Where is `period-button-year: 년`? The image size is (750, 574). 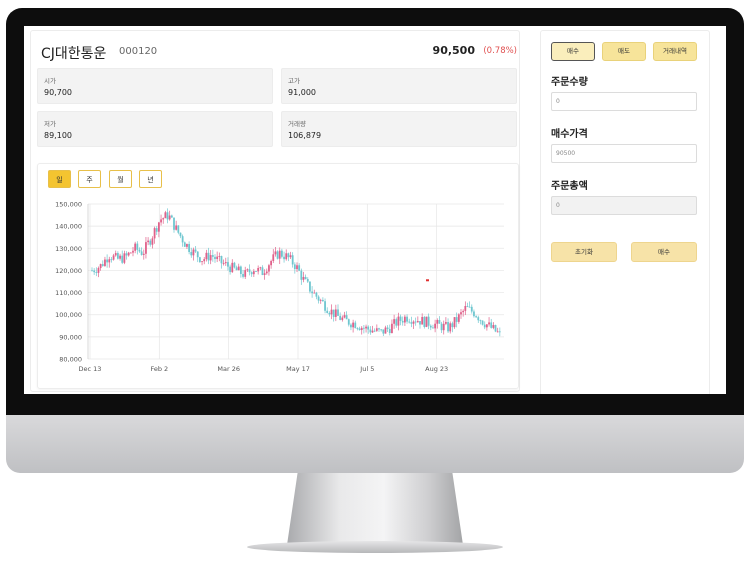 period-button-year: 년 is located at coordinates (150, 179).